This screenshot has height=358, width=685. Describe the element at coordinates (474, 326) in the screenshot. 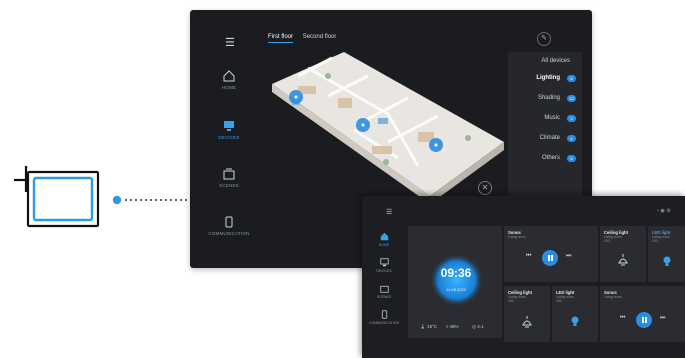

I see `air-icon: ◎` at that location.